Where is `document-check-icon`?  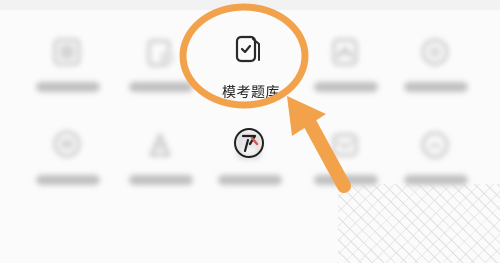 document-check-icon is located at coordinates (247, 49).